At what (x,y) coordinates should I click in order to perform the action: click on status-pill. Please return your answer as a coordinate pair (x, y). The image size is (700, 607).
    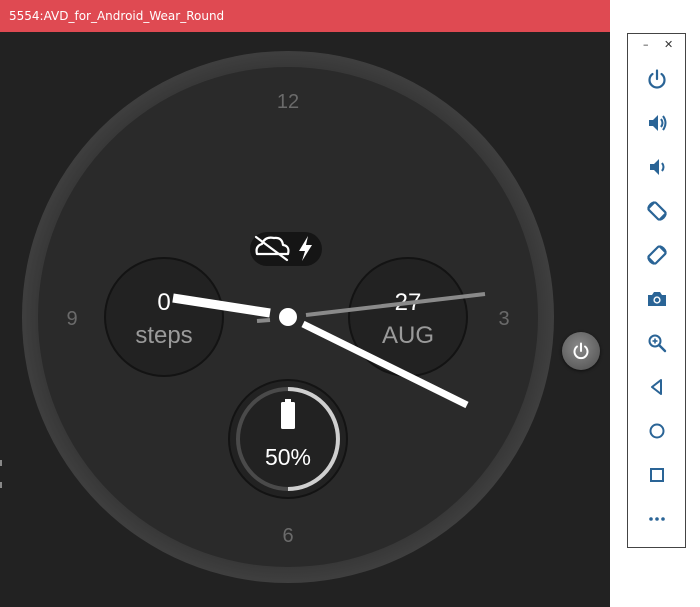
    Looking at the image, I should click on (286, 249).